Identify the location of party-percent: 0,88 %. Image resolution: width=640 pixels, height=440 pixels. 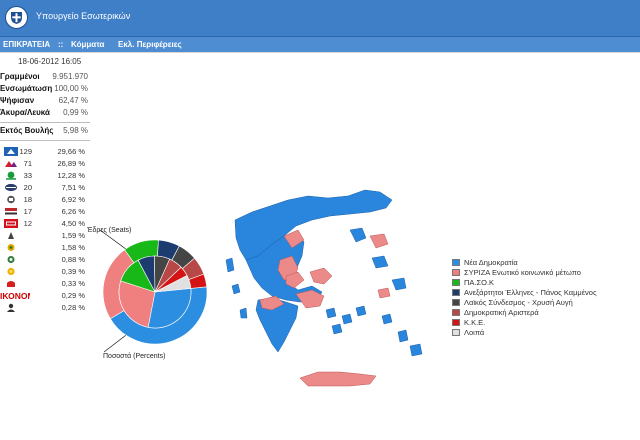
(73, 259).